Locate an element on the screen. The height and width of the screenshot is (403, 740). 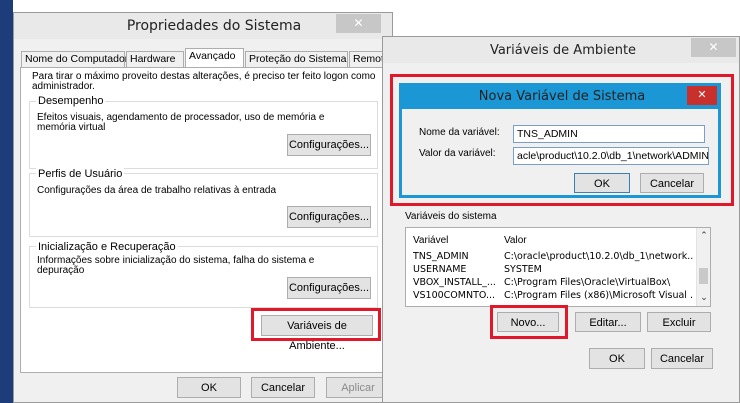
tab-advanced: Avançado is located at coordinates (214, 57).